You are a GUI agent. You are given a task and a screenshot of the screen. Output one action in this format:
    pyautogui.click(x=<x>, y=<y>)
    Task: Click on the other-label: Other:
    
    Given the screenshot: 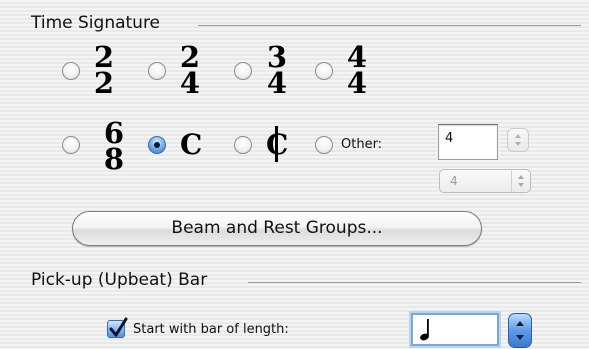 What is the action you would take?
    pyautogui.click(x=362, y=144)
    